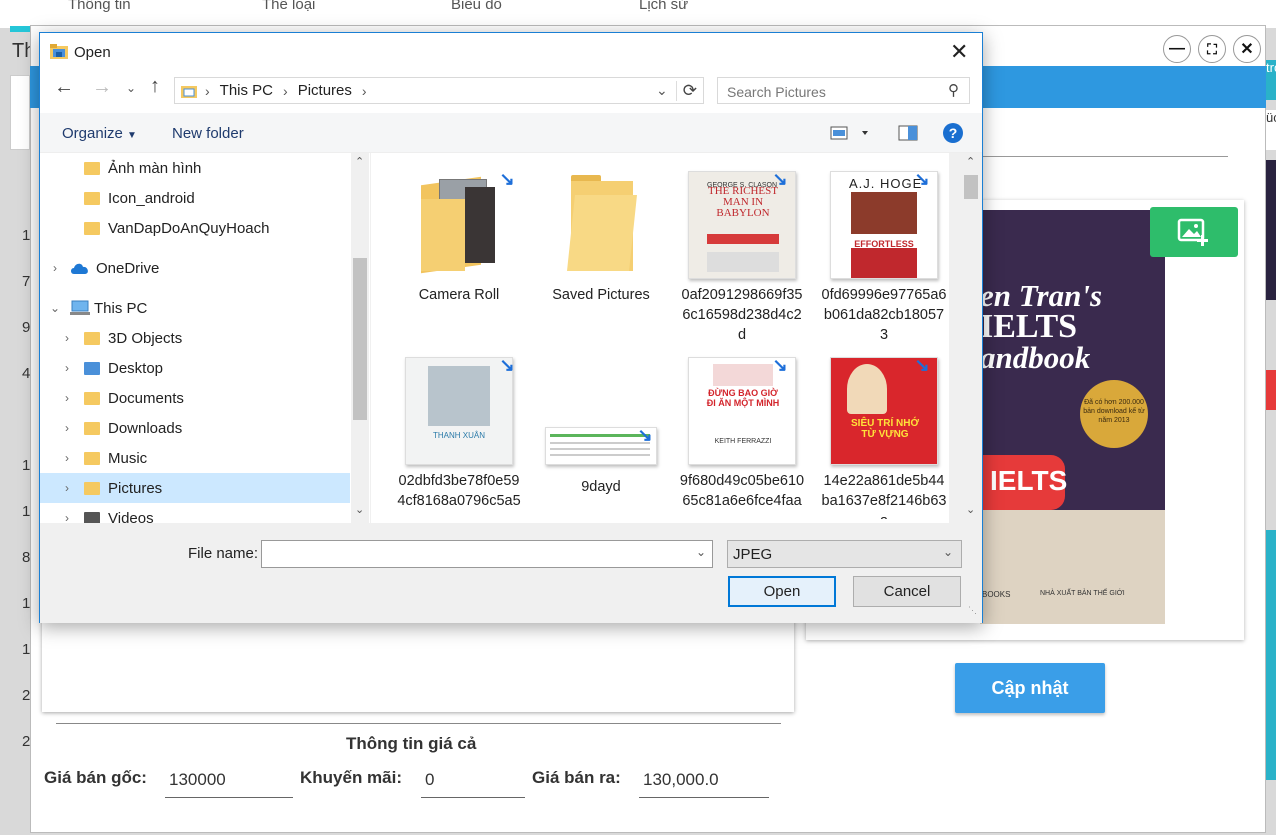  What do you see at coordinates (1271, 130) in the screenshot?
I see `right-edge-fragment-2: ücu` at bounding box center [1271, 130].